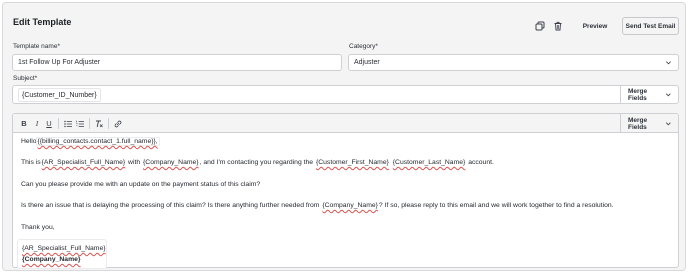 The image size is (688, 273). What do you see at coordinates (59, 62) in the screenshot?
I see `template-name-value: 1st Follow Up For Adjuster` at bounding box center [59, 62].